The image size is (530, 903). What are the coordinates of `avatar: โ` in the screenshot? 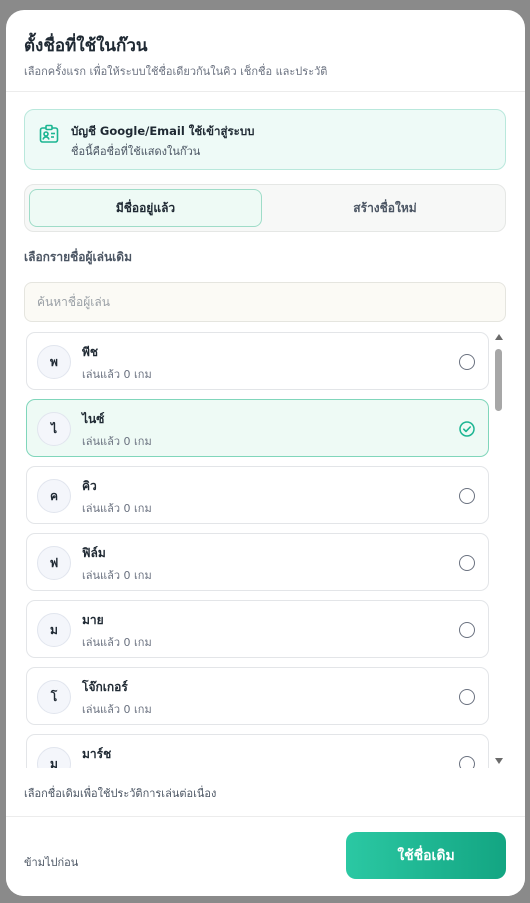 It's located at (54, 697).